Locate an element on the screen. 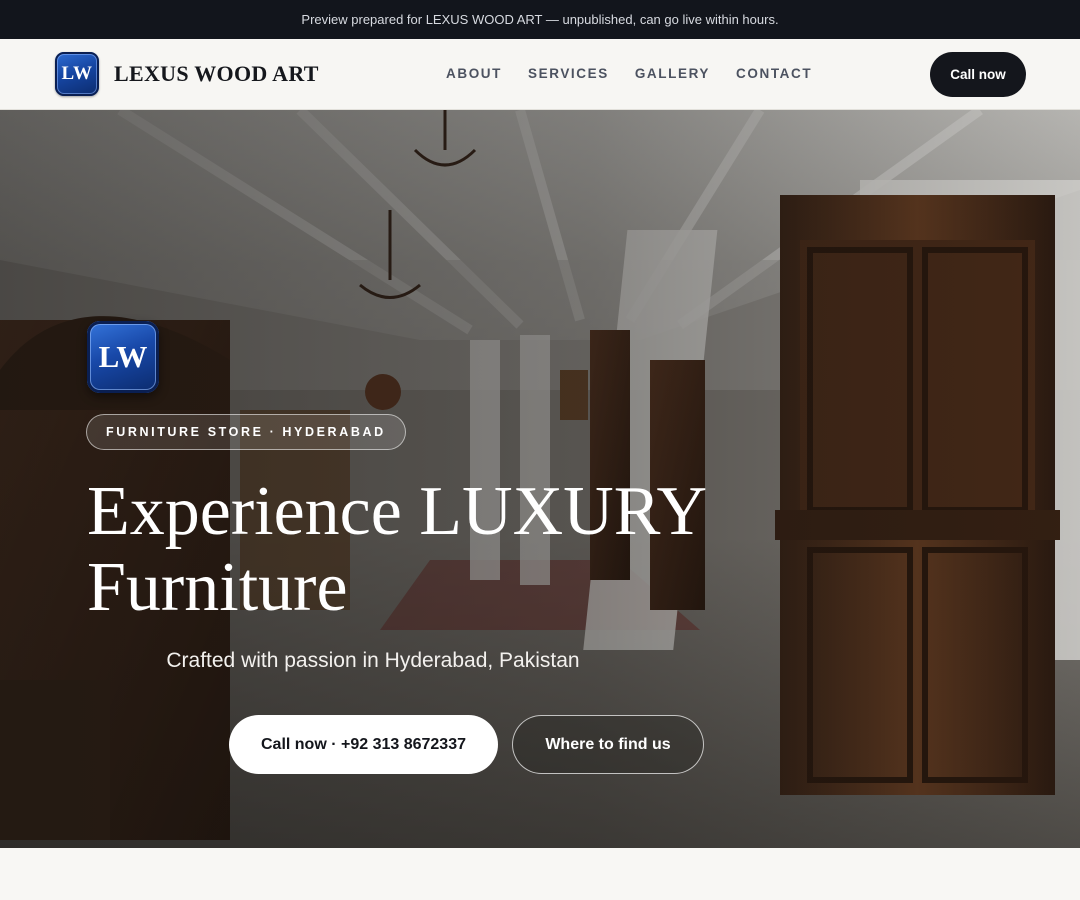  hero-logo-icon: LW is located at coordinates (123, 357).